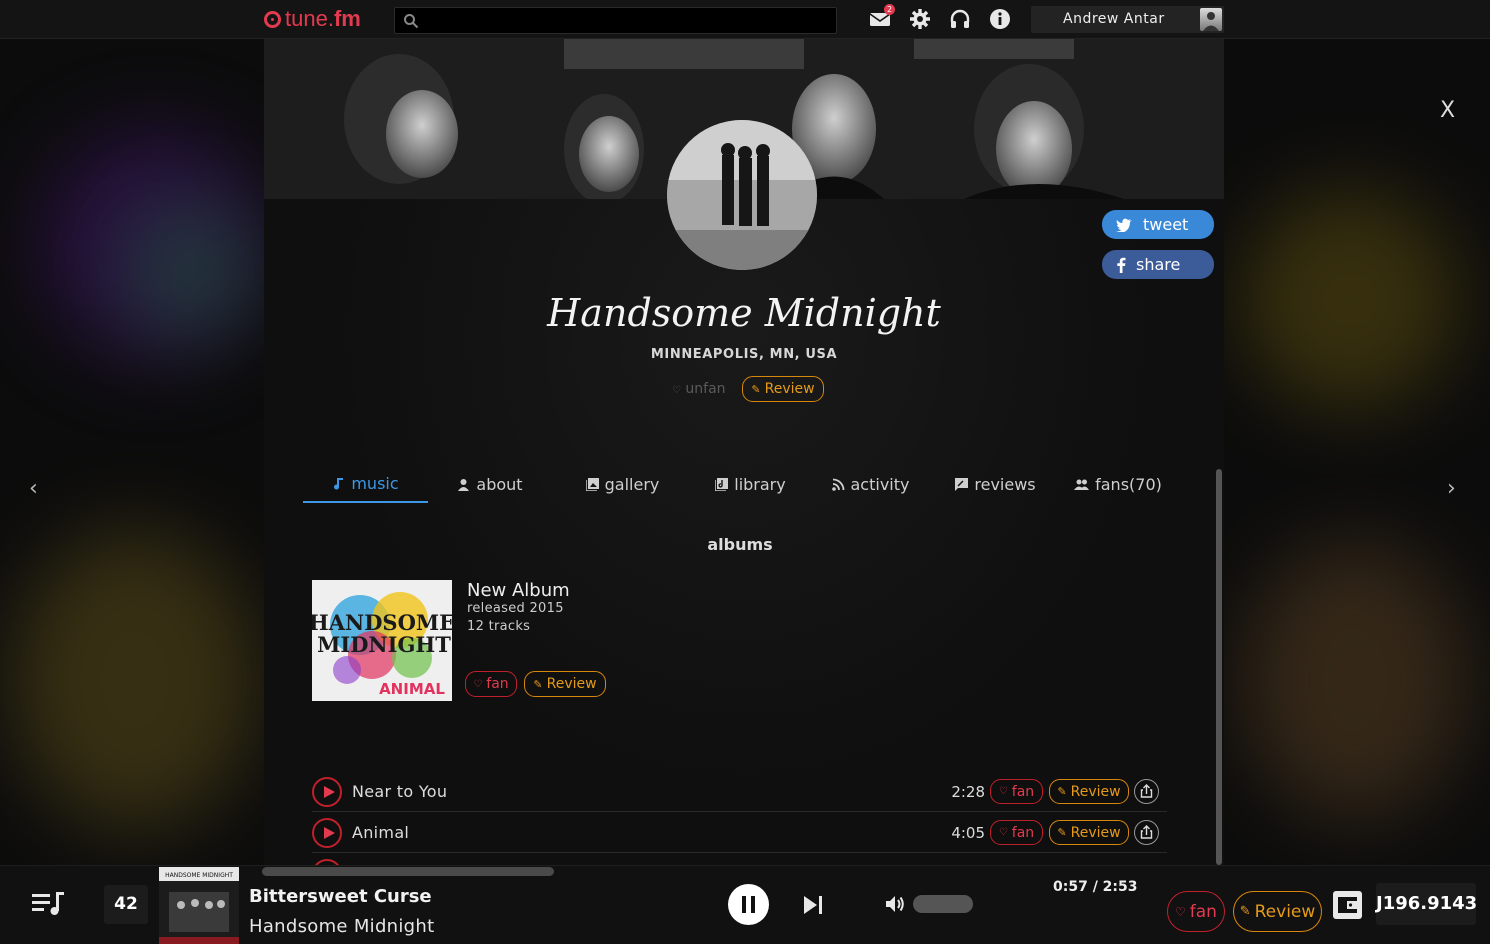 This screenshot has width=1490, height=944. What do you see at coordinates (895, 904) in the screenshot?
I see `volume-icon` at bounding box center [895, 904].